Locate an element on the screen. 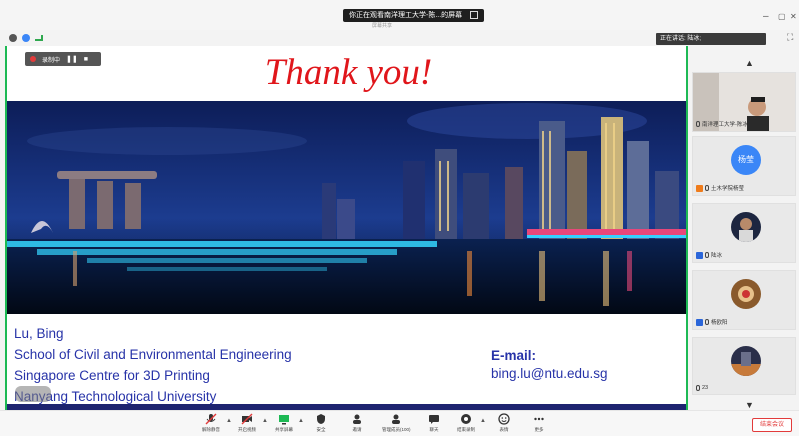 The height and width of the screenshot is (436, 799). share-screen-button: 共享屏幕 is located at coordinates (284, 423).